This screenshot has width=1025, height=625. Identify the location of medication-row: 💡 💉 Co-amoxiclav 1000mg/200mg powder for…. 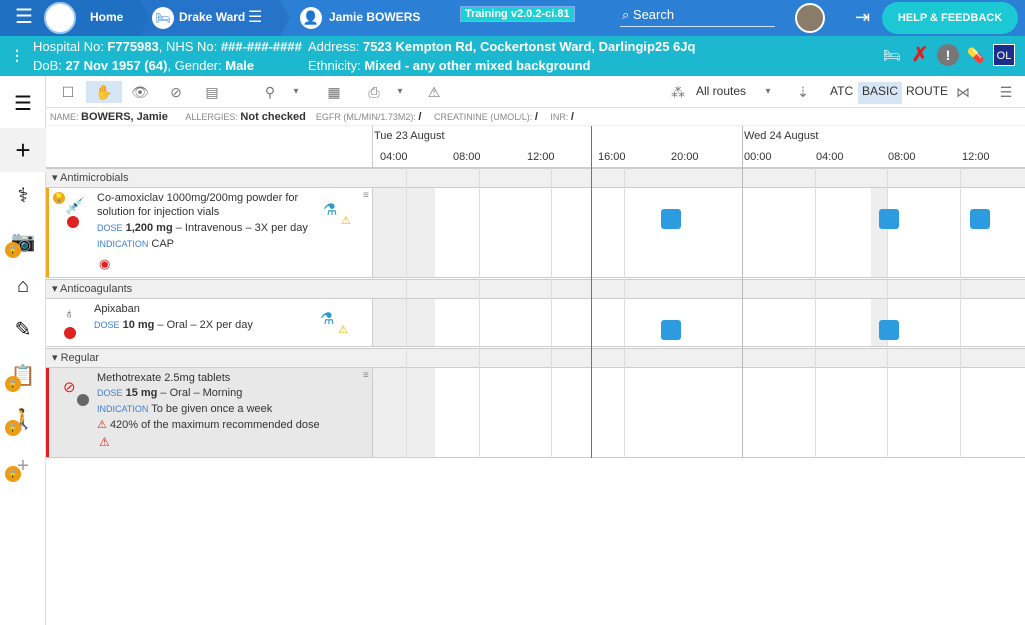
(535, 233).